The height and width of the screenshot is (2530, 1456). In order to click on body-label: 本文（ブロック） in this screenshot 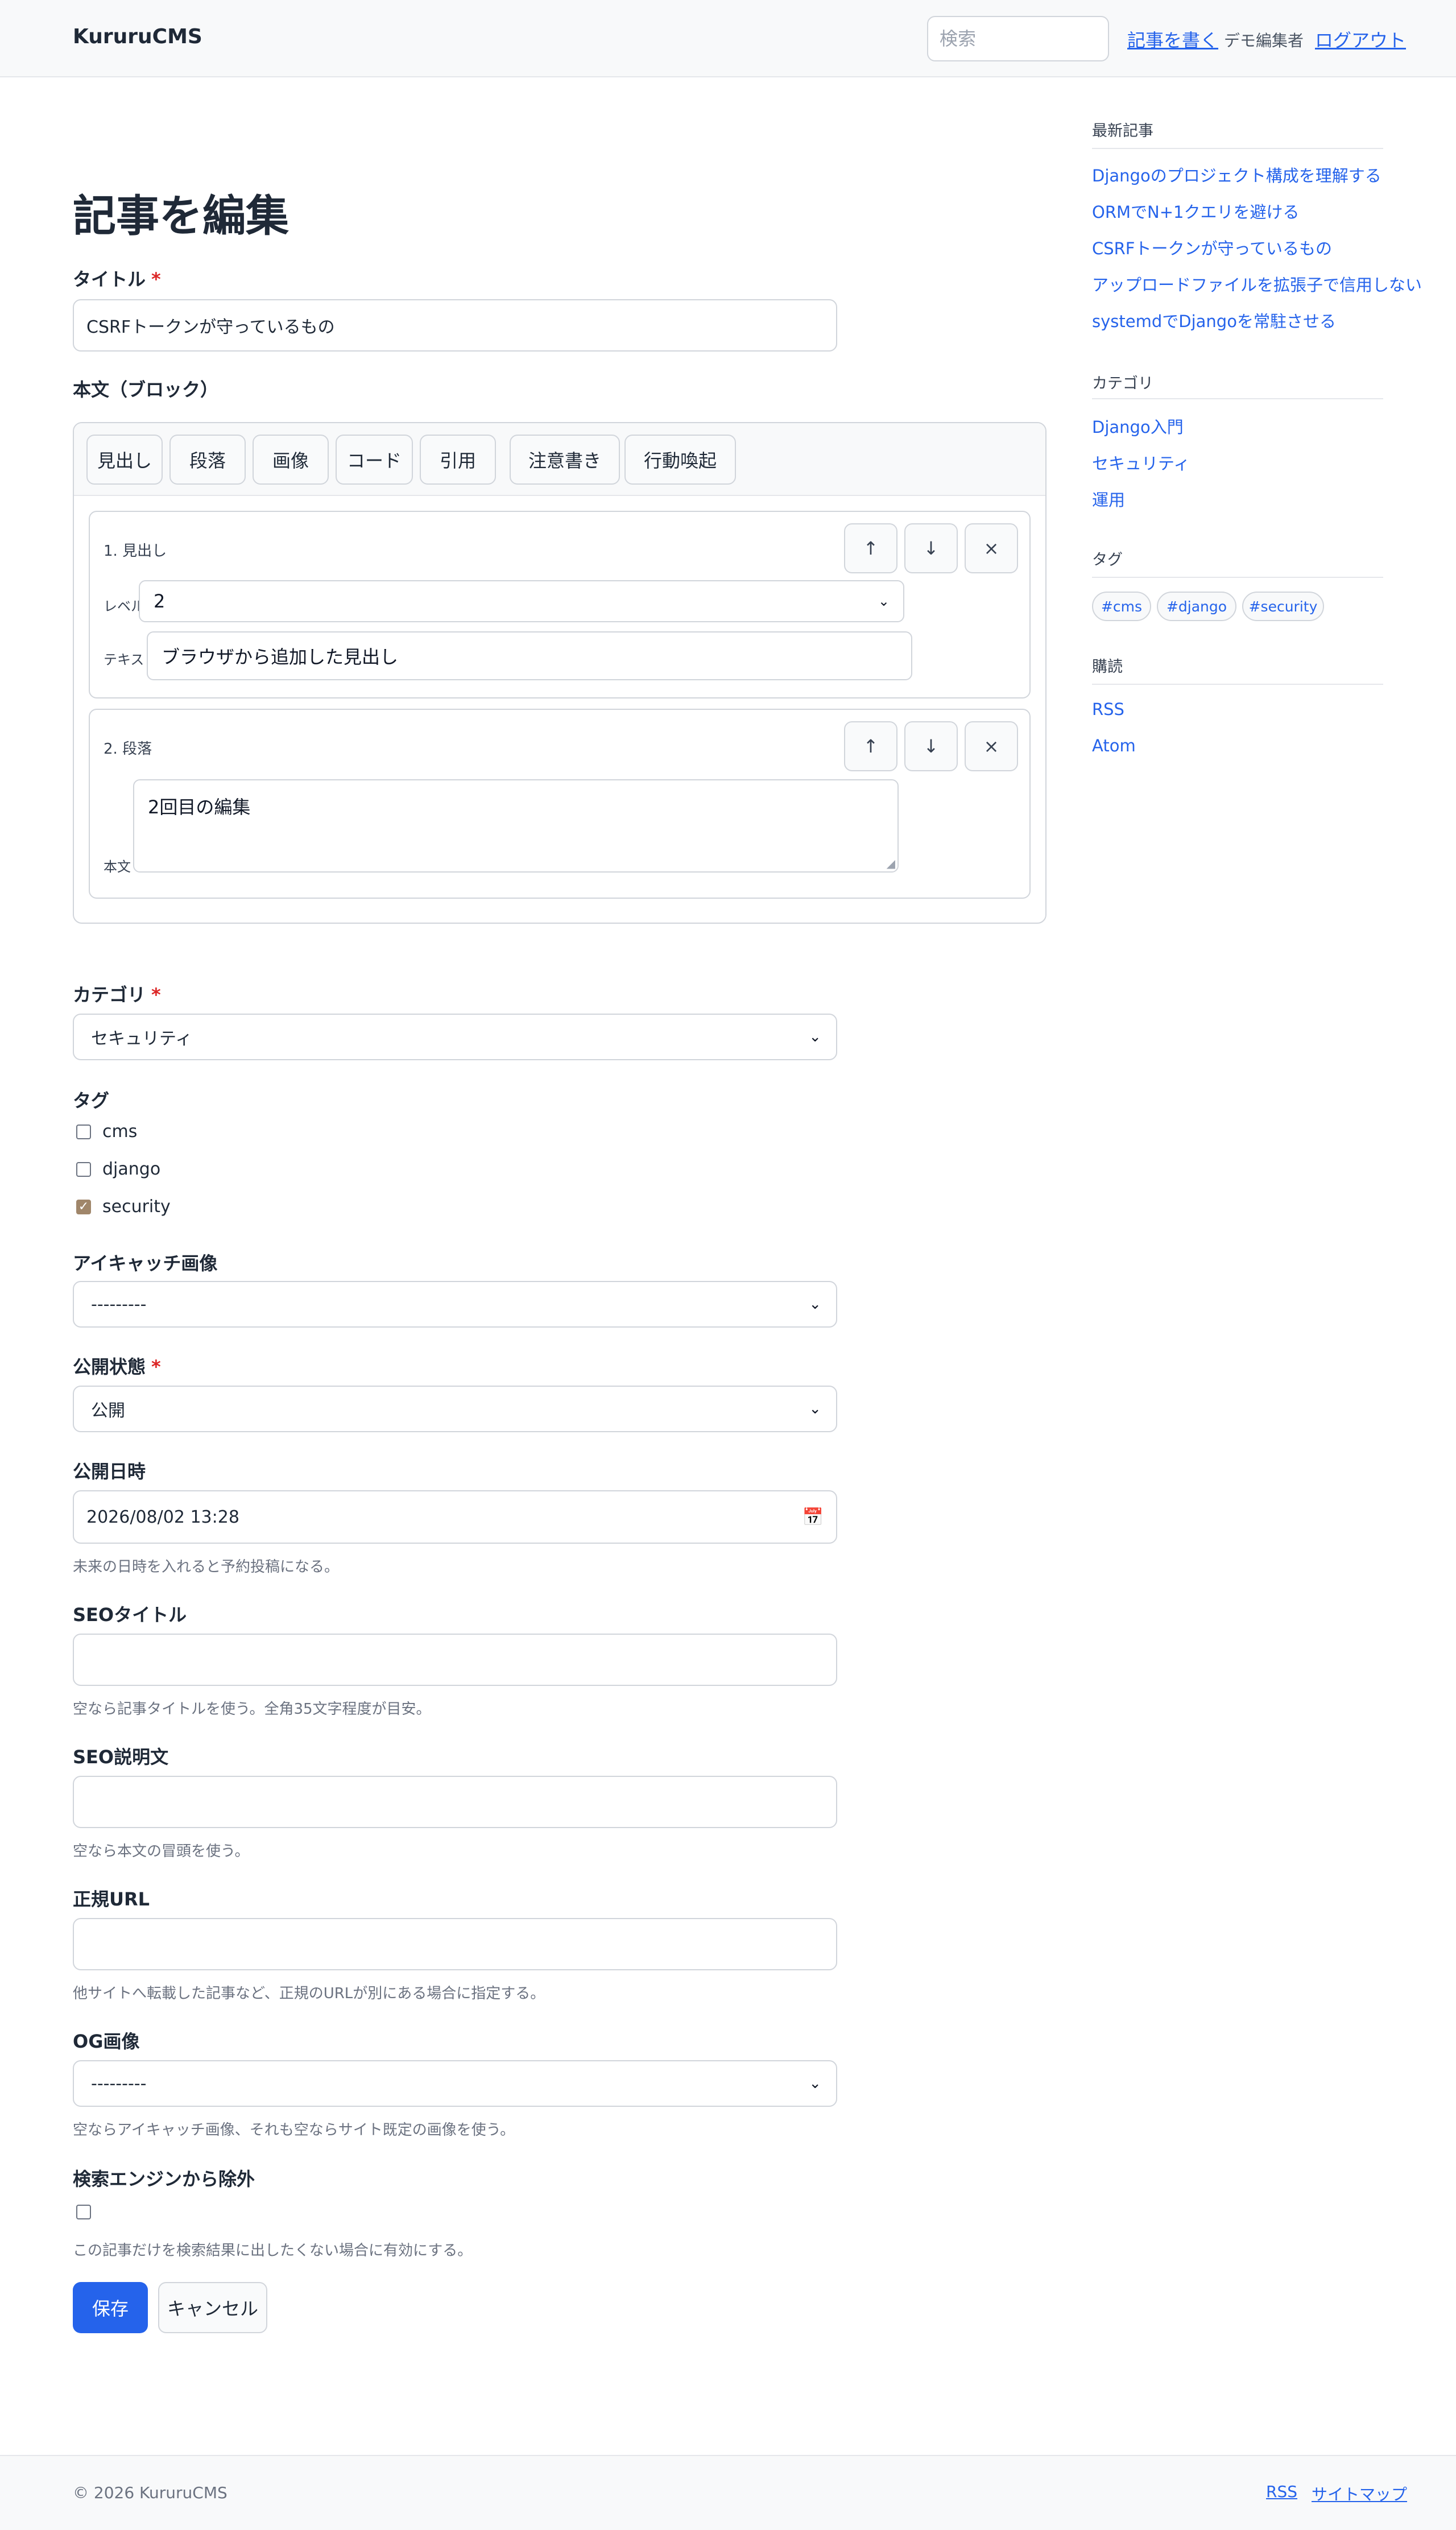, I will do `click(146, 389)`.